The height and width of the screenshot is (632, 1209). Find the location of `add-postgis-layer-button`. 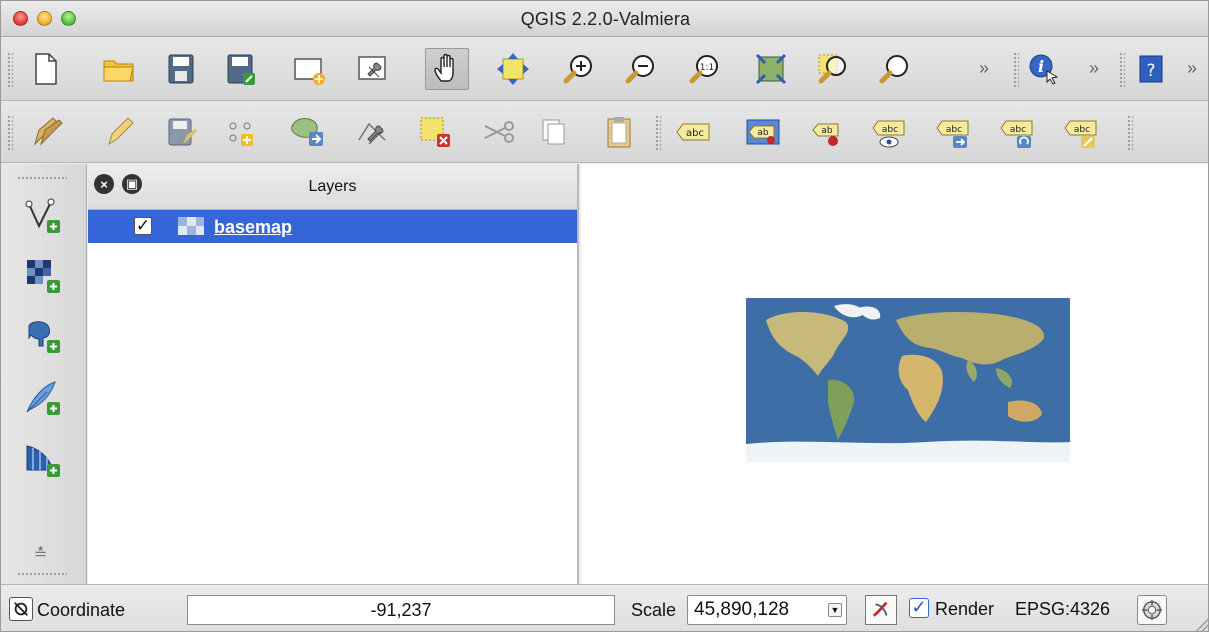

add-postgis-layer-button is located at coordinates (43, 336).